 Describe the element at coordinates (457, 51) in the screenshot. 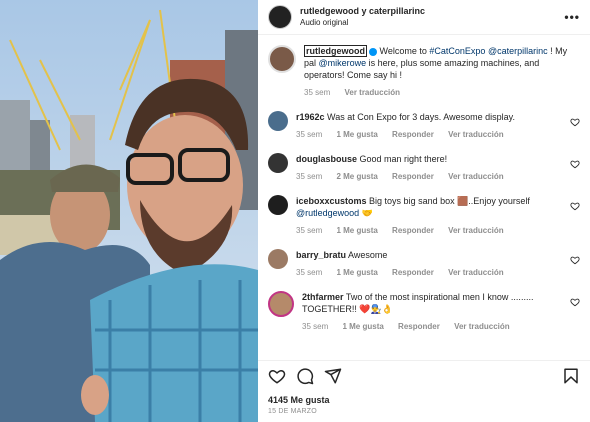

I see `hashtag-link: #CatConExpo` at that location.